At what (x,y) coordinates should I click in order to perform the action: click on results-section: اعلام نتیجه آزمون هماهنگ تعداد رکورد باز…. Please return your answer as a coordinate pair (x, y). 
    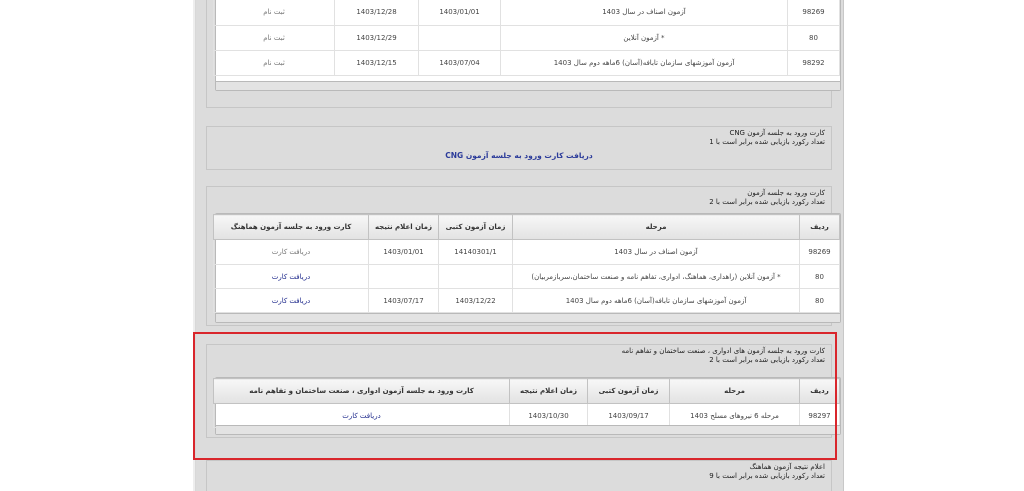
    Looking at the image, I should click on (519, 475).